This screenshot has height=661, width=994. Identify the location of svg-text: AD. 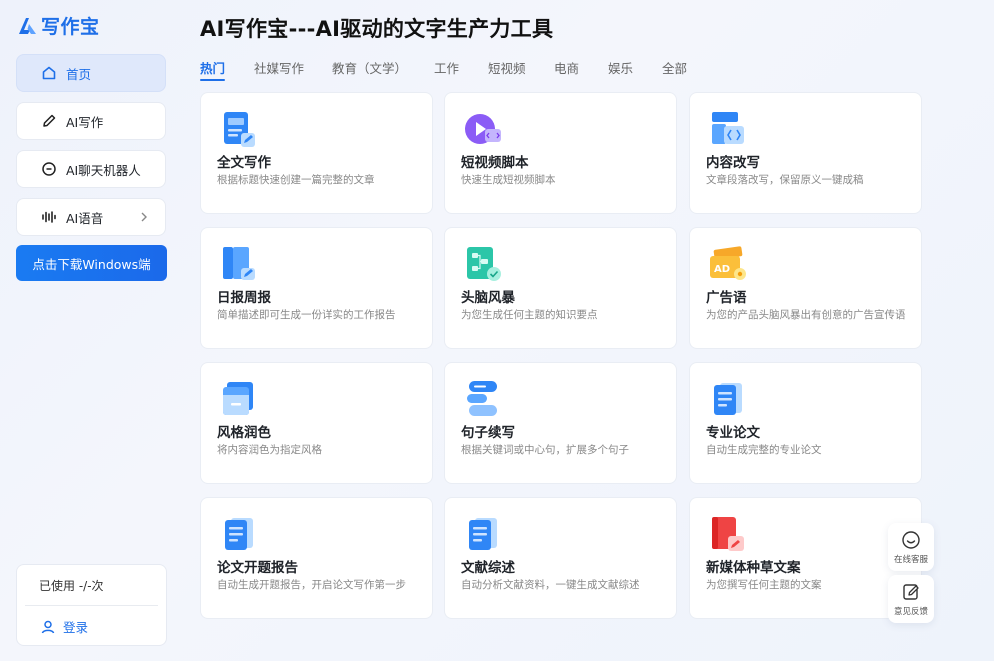
(722, 269).